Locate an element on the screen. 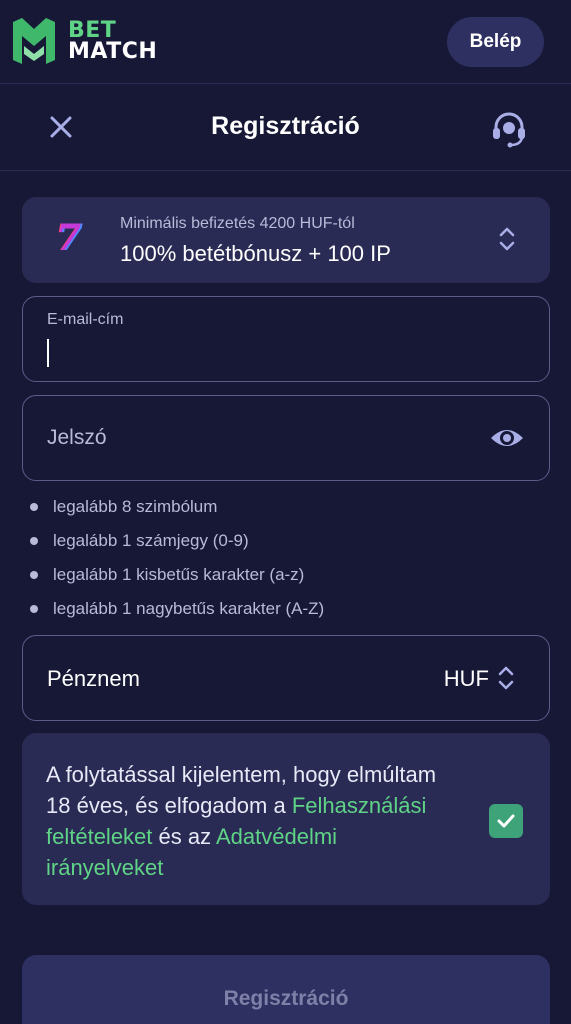  page-title: Regisztráció is located at coordinates (285, 126).